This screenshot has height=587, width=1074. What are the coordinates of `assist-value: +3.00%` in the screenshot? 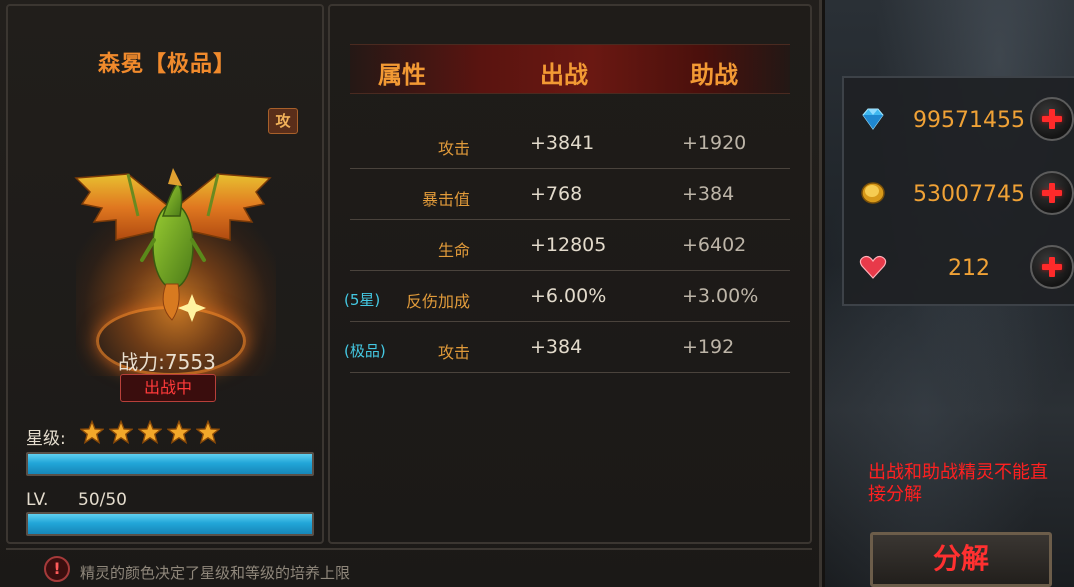 It's located at (720, 296).